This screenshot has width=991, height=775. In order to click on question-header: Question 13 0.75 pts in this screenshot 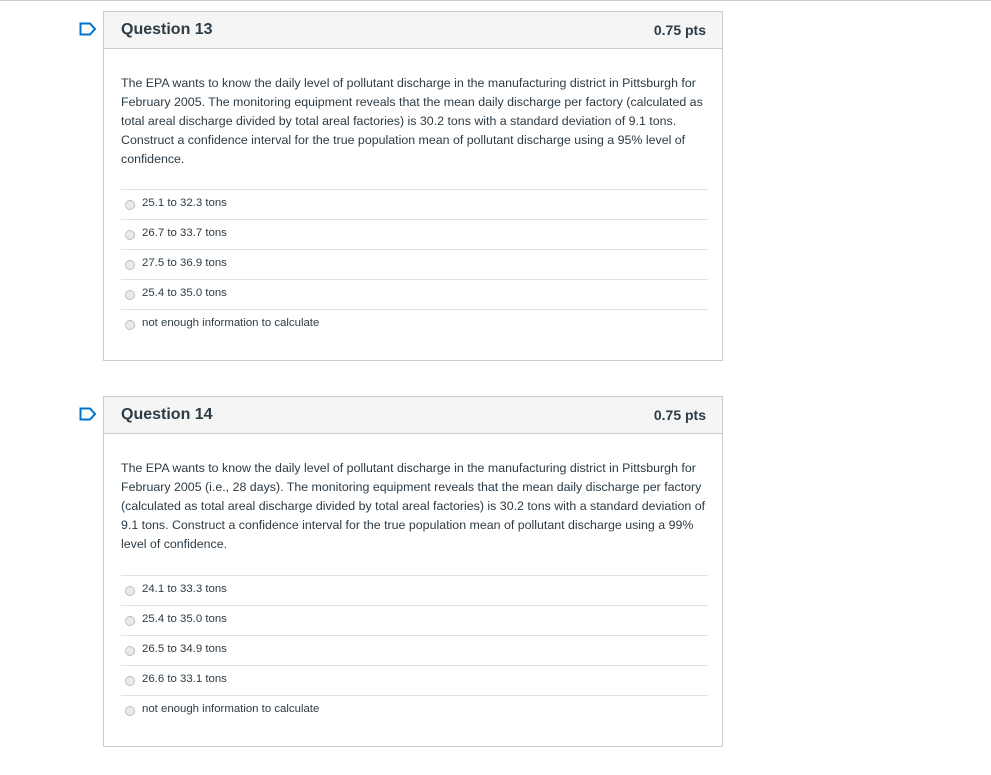, I will do `click(413, 30)`.